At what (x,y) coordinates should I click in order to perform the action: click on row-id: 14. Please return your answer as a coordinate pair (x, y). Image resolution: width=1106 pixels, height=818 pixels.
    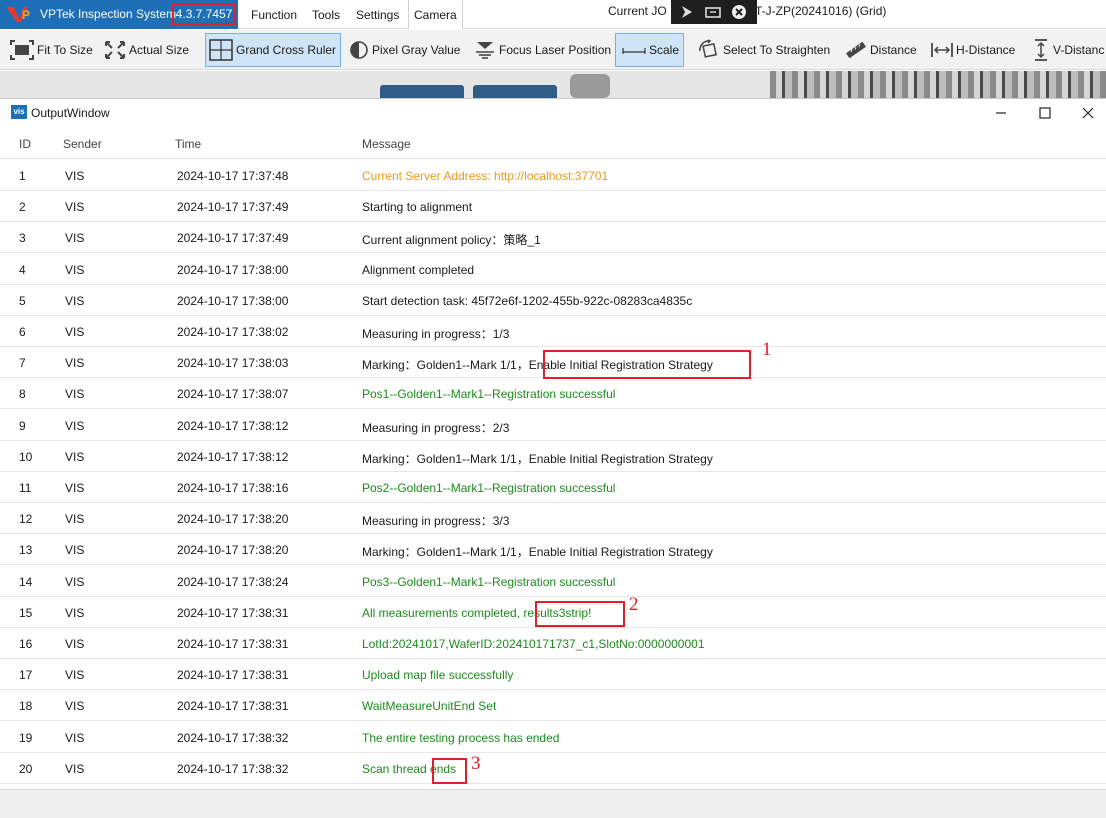
    Looking at the image, I should click on (26, 581).